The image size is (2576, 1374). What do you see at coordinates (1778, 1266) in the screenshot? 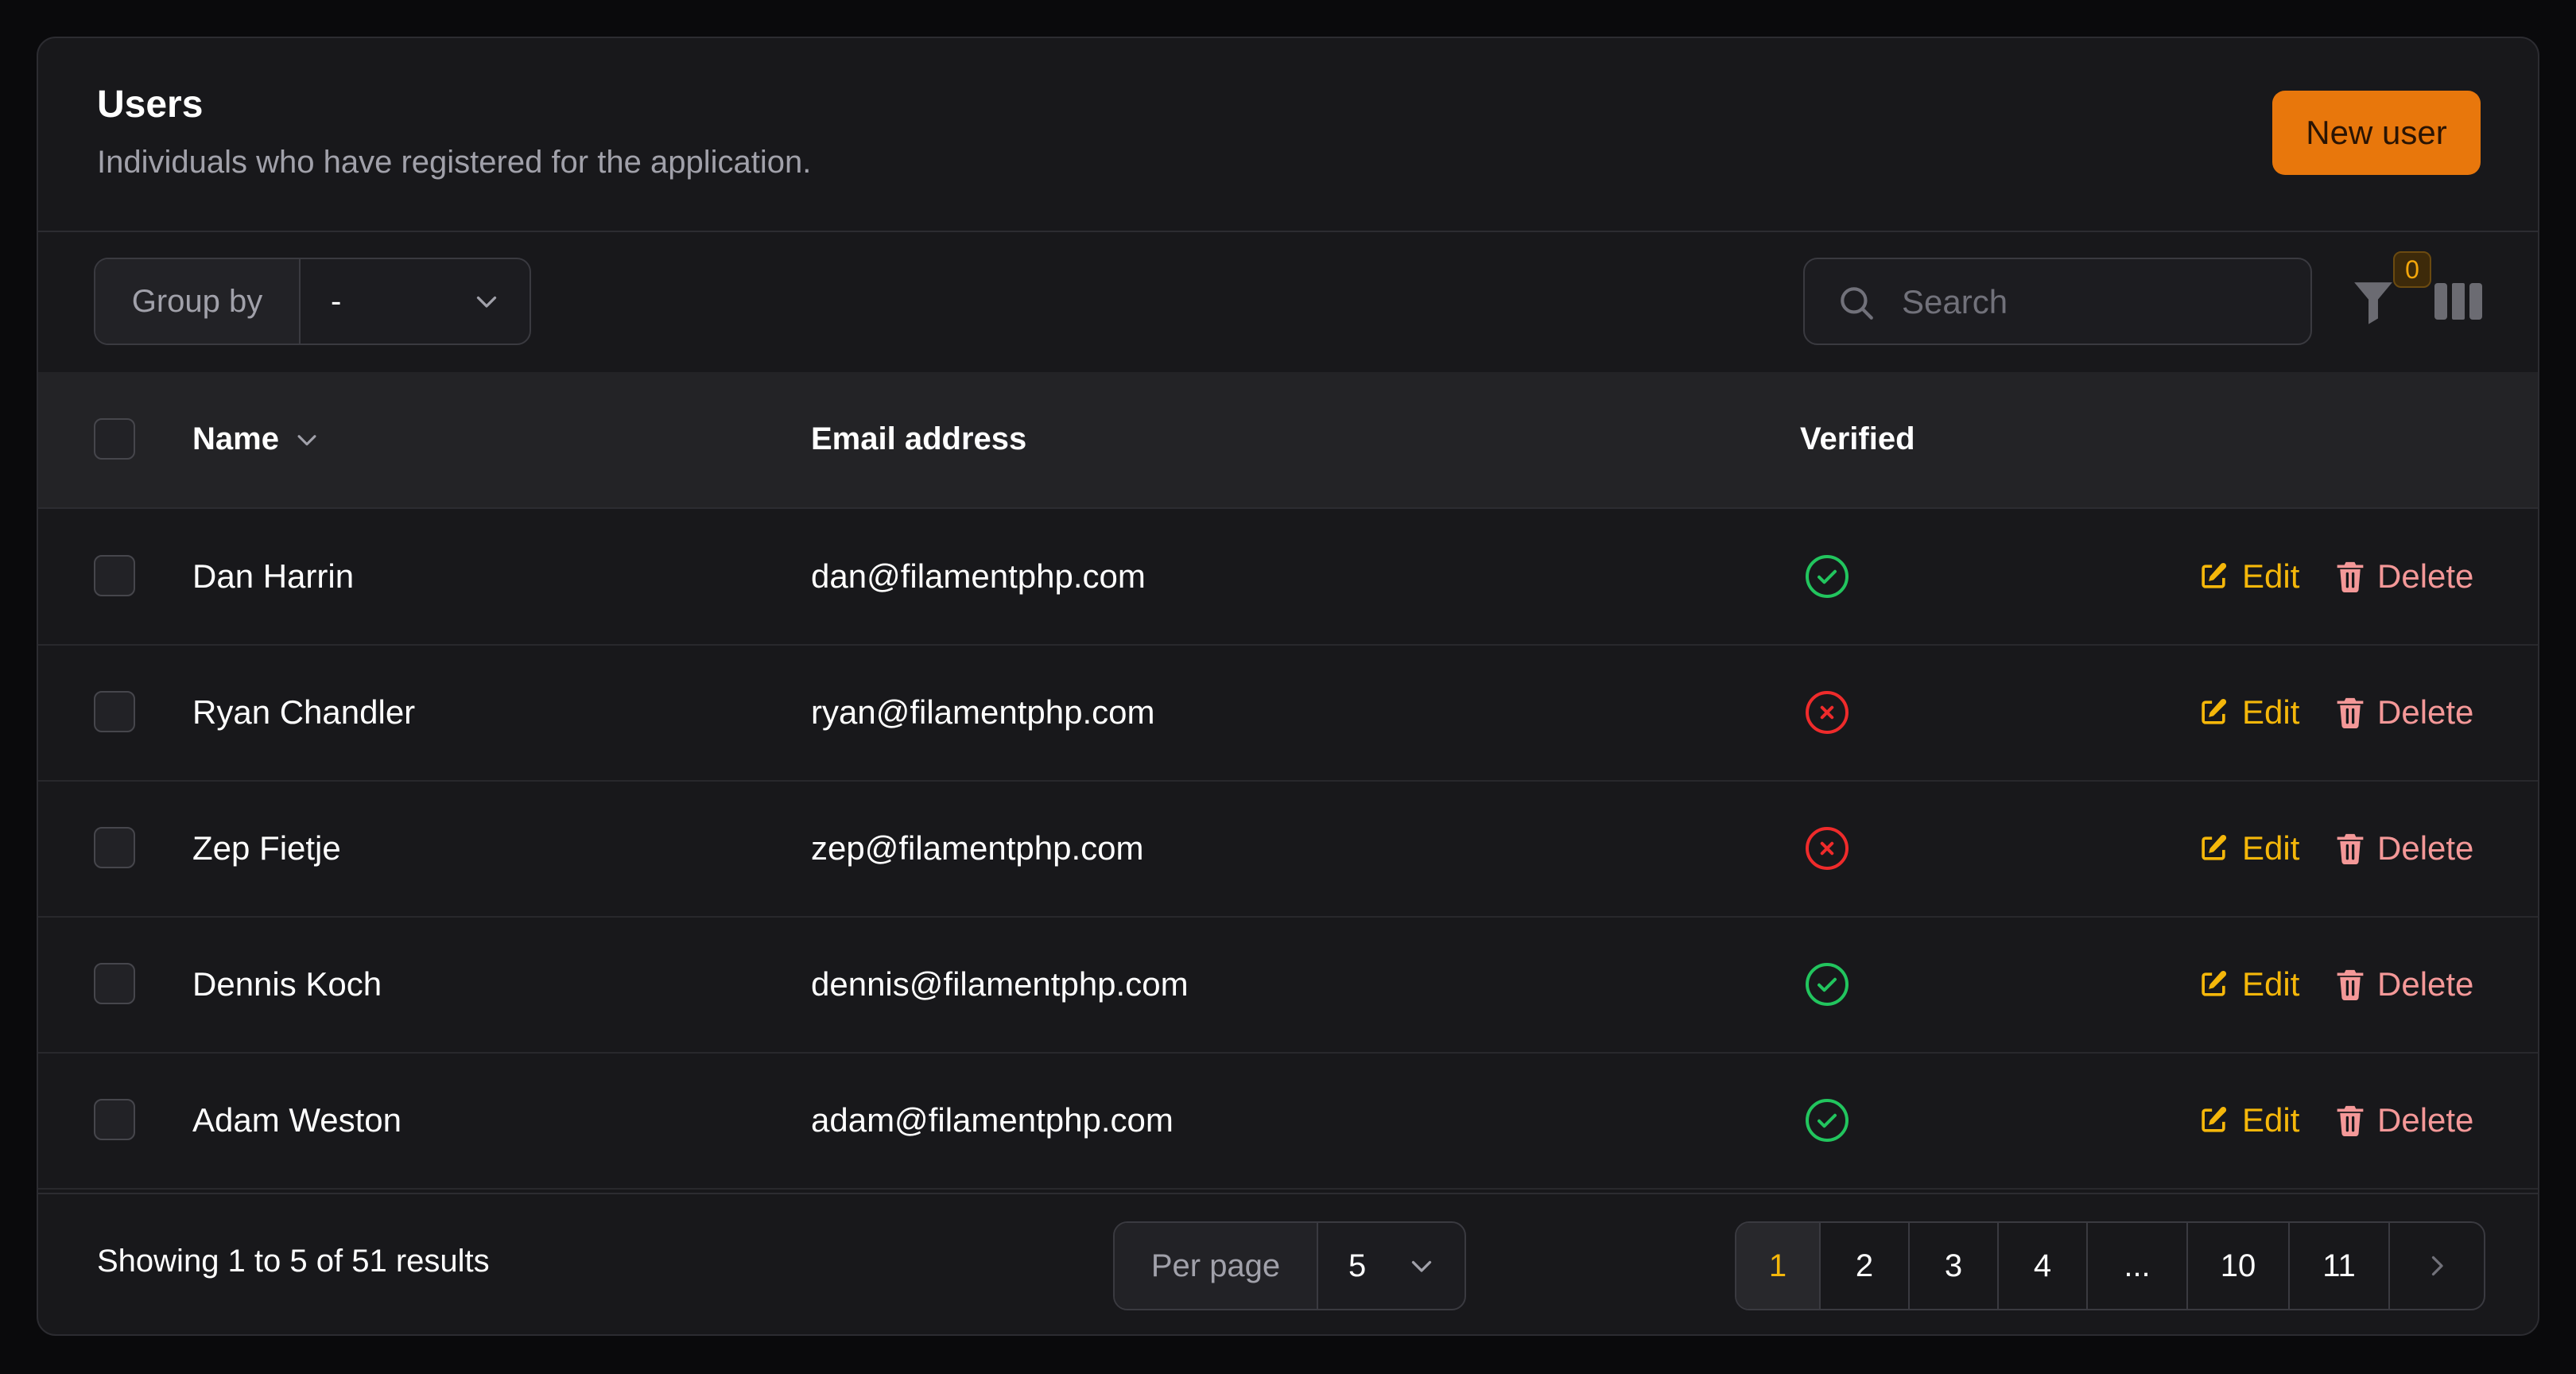
I see `pagination-page-1: 1` at bounding box center [1778, 1266].